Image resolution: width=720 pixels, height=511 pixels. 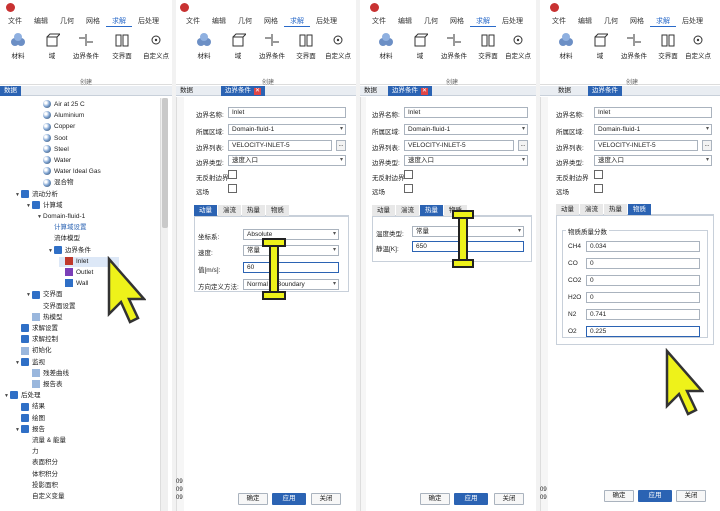 What do you see at coordinates (56, 127) in the screenshot?
I see `tree-item: Copper` at bounding box center [56, 127].